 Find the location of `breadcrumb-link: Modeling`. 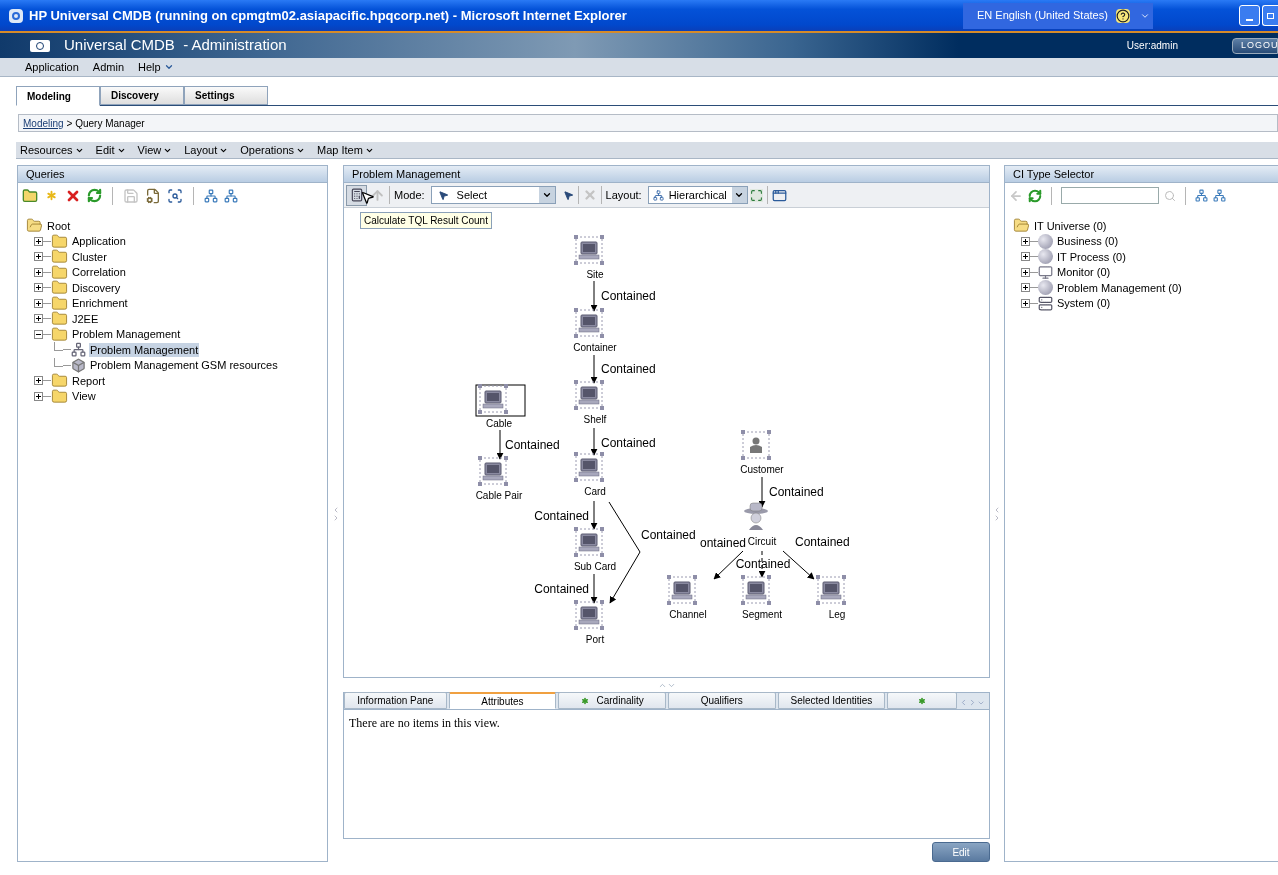

breadcrumb-link: Modeling is located at coordinates (43, 123).